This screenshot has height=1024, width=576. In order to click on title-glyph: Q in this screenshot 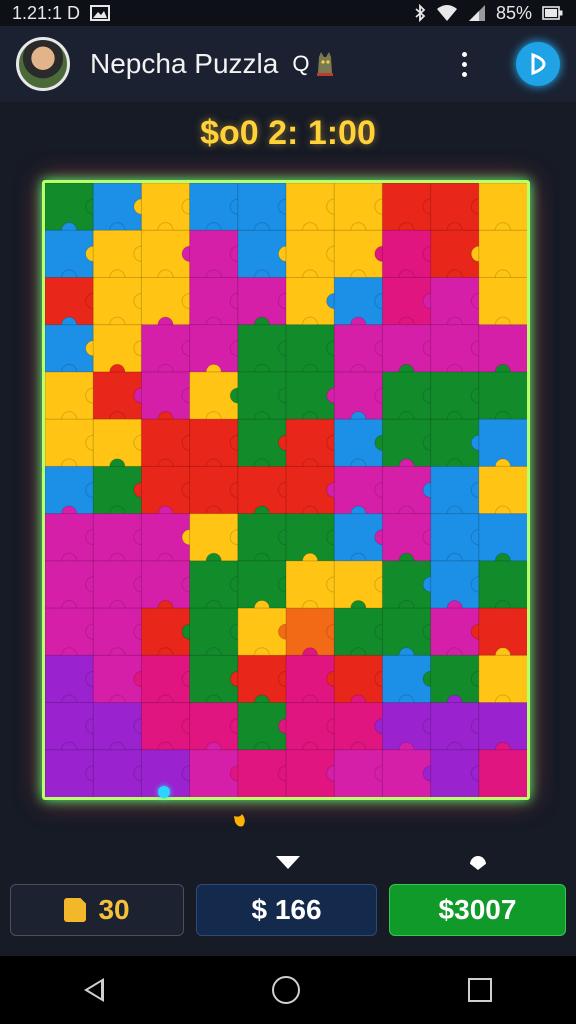, I will do `click(301, 63)`.